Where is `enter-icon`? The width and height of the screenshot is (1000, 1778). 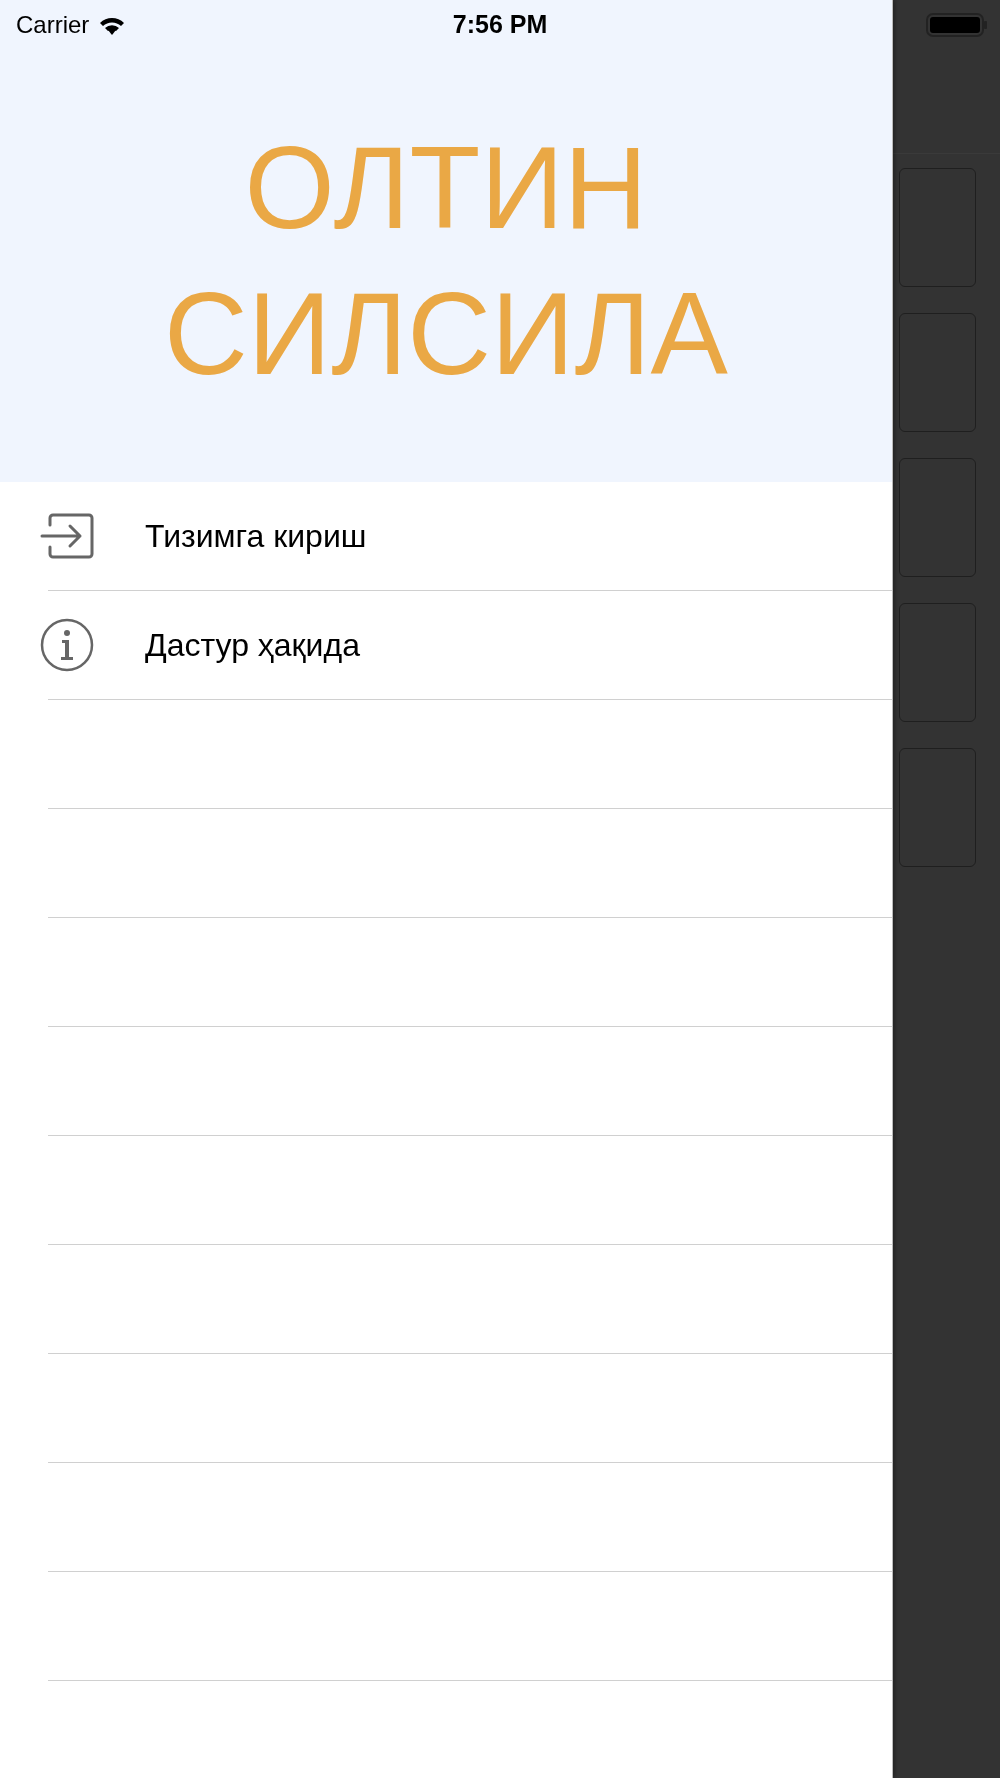
enter-icon is located at coordinates (66, 536).